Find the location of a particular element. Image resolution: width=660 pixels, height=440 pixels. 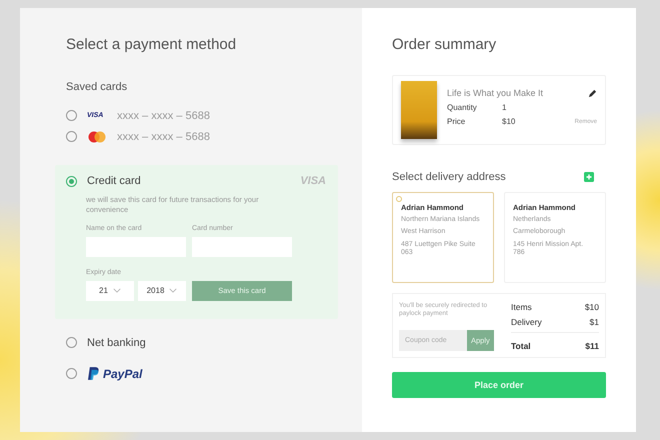

delivery-heading: Select delivery address is located at coordinates (449, 177).